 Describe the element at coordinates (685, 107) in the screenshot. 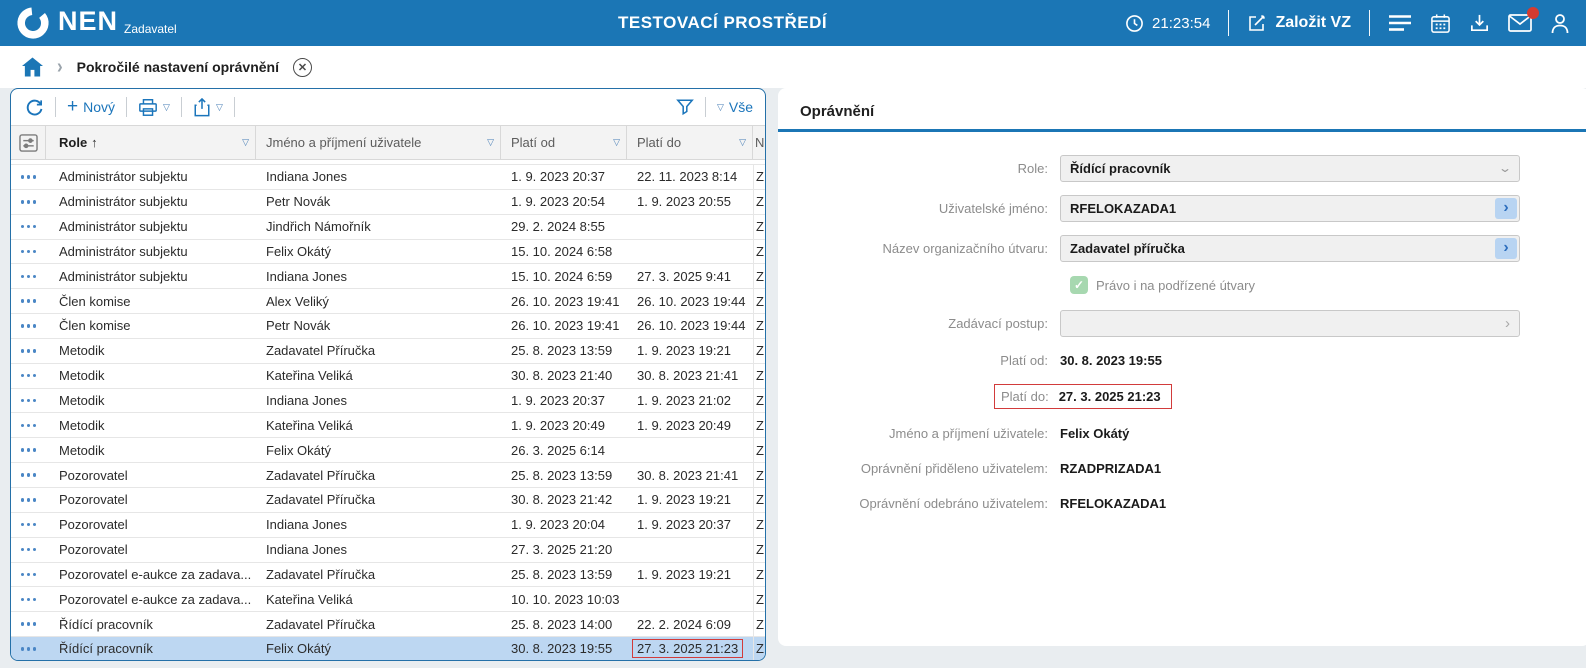

I see `filter-button` at that location.